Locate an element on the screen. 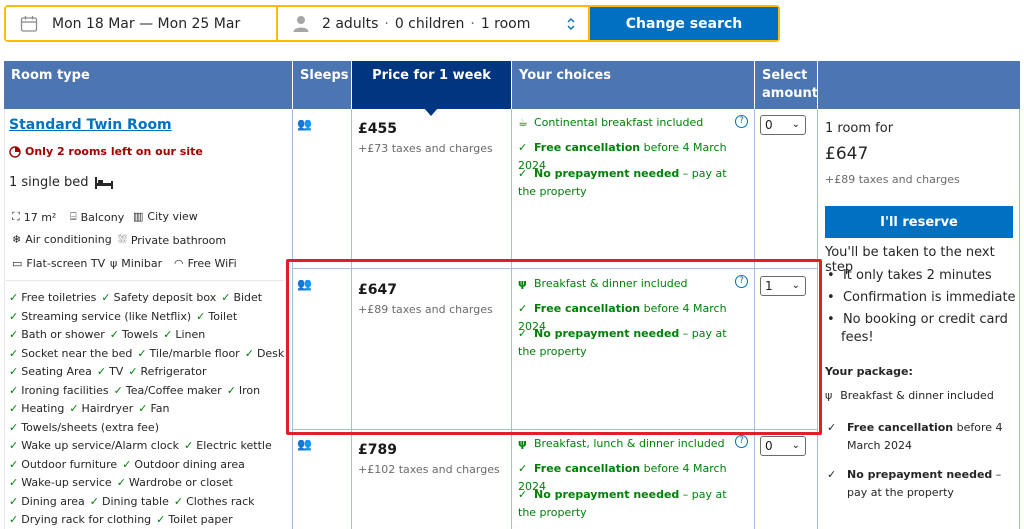 This screenshot has height=529, width=1024. coffee-cup-icon: ☕ is located at coordinates (523, 122).